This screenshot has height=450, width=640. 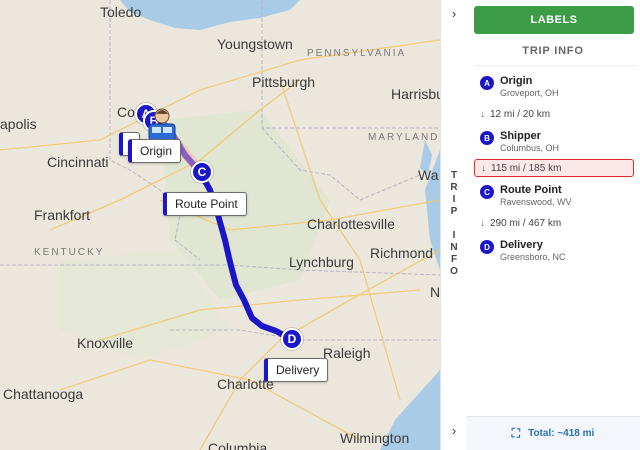 I want to click on city-label: Harrisbu, so click(x=415, y=94).